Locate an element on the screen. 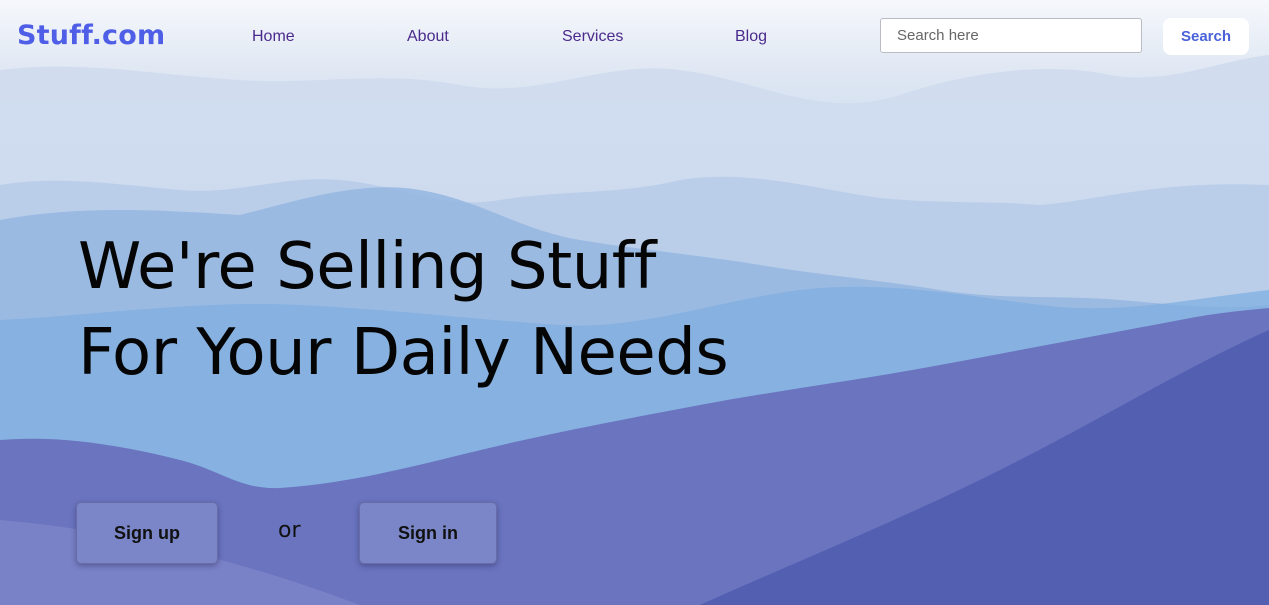 The image size is (1269, 605). nav-about: About is located at coordinates (428, 37).